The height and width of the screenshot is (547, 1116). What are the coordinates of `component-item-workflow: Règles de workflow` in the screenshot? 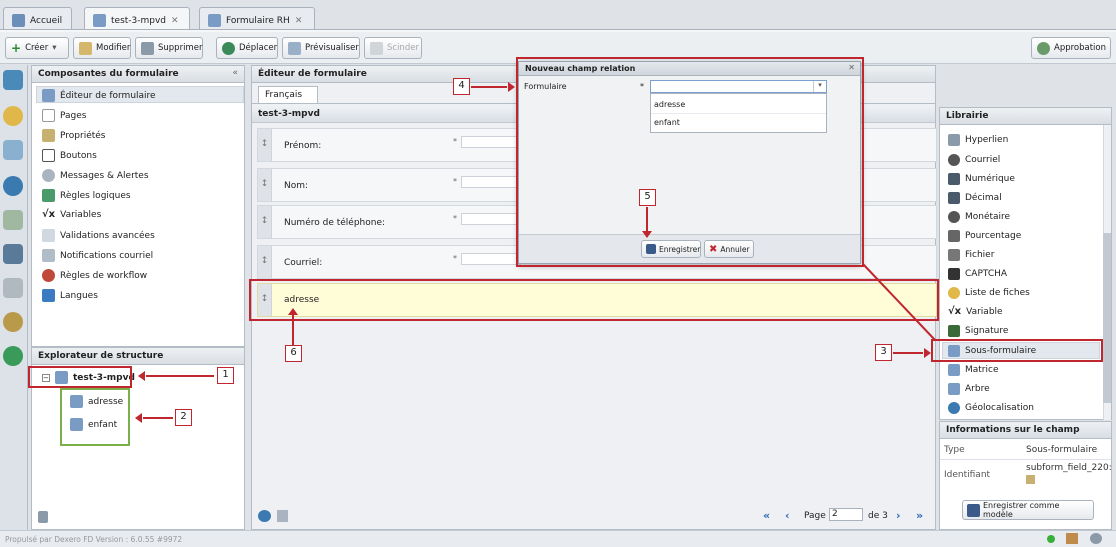 It's located at (94, 275).